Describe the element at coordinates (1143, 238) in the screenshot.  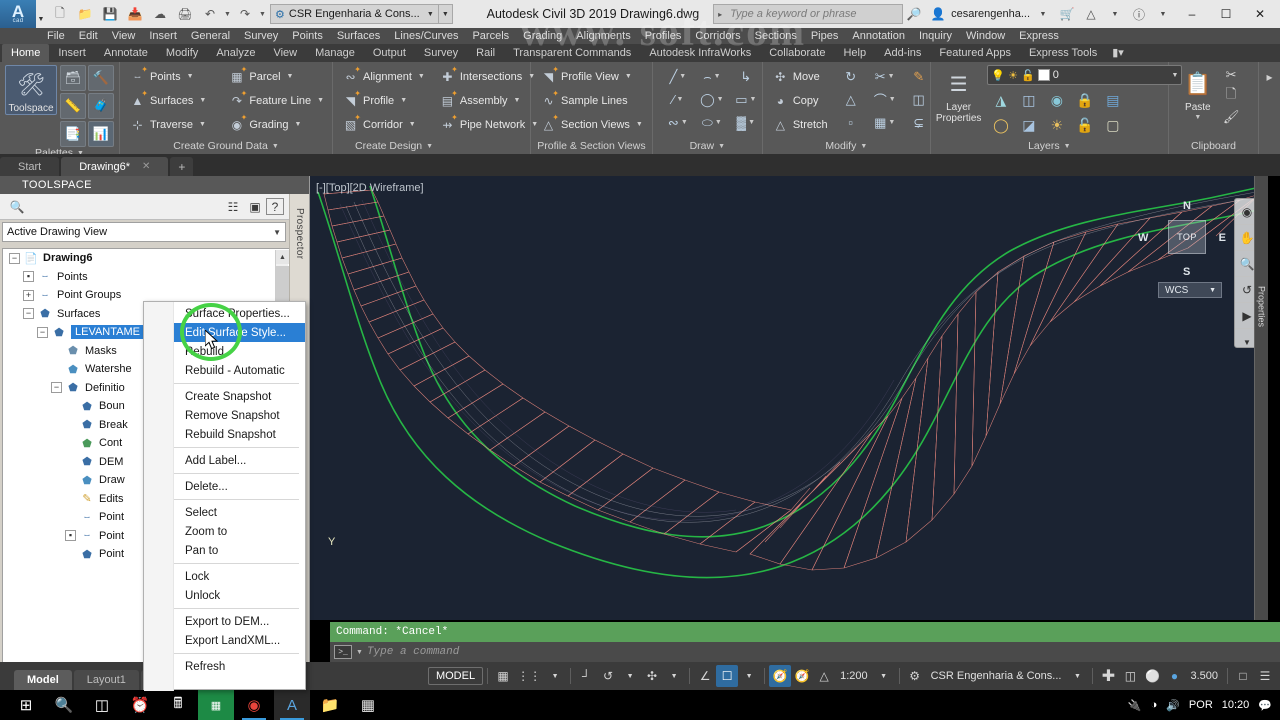
I see `view-cube-west-label: W` at that location.